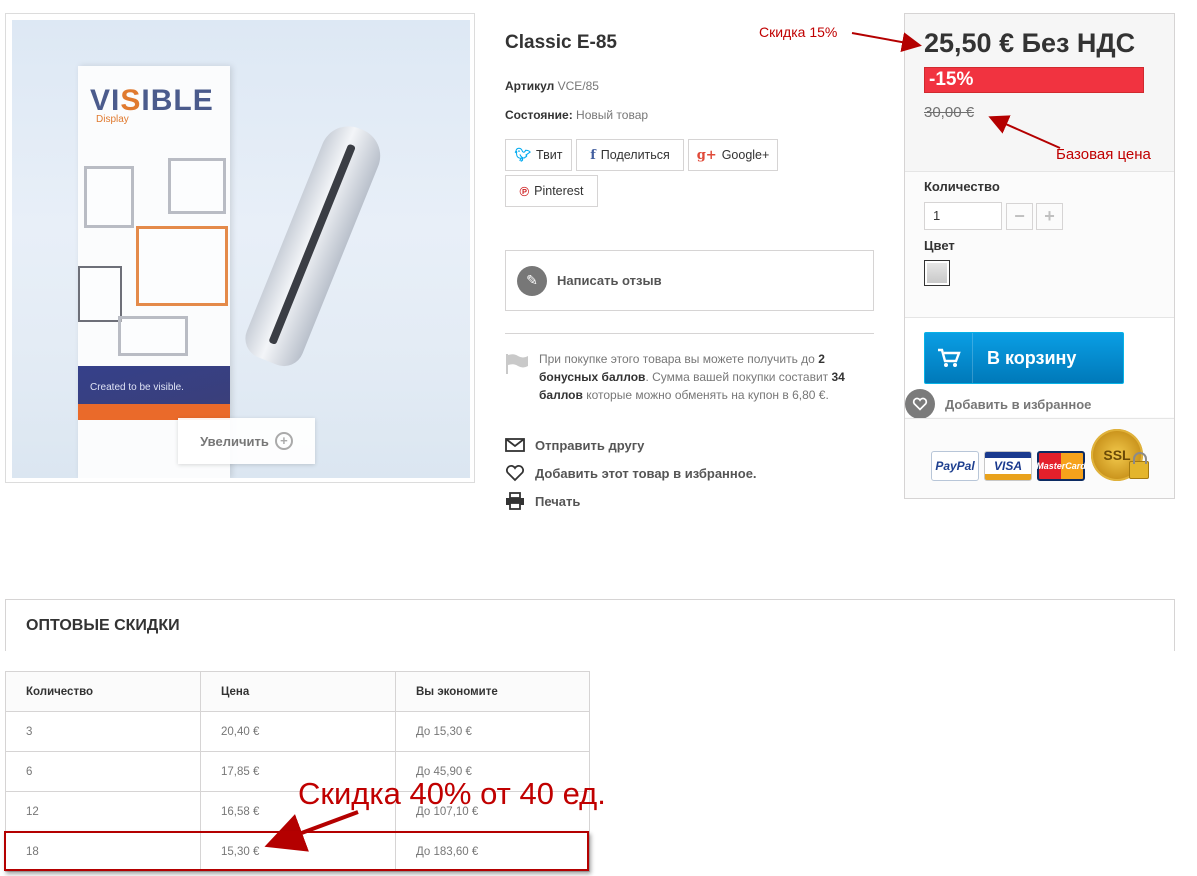 This screenshot has height=876, width=1197. I want to click on add-to-wishlist-link: Добавить этот товар в избранное., so click(631, 473).